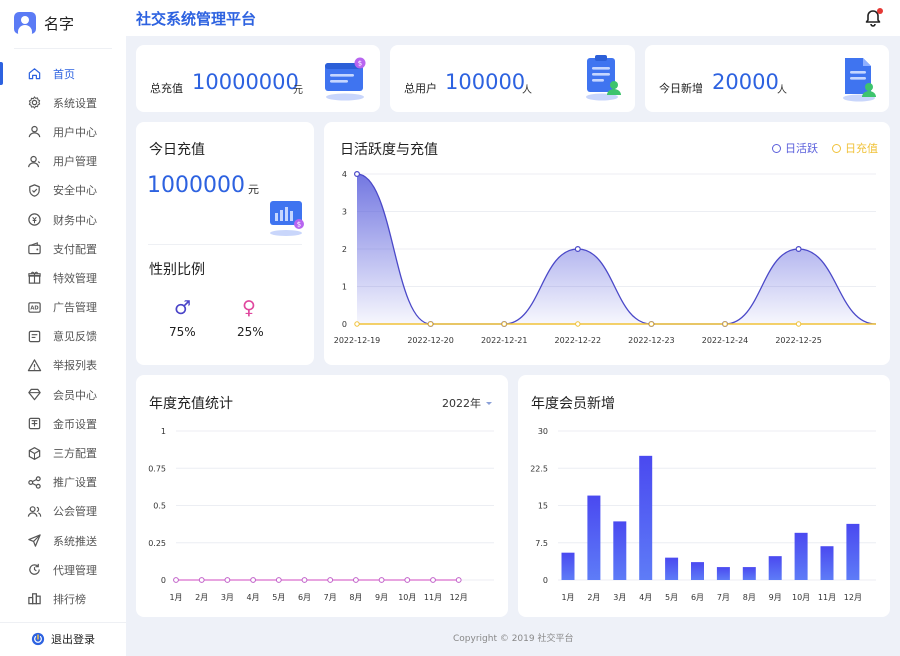 This screenshot has height=656, width=900. Describe the element at coordinates (541, 543) in the screenshot. I see `y-tick-label: 7.5` at that location.